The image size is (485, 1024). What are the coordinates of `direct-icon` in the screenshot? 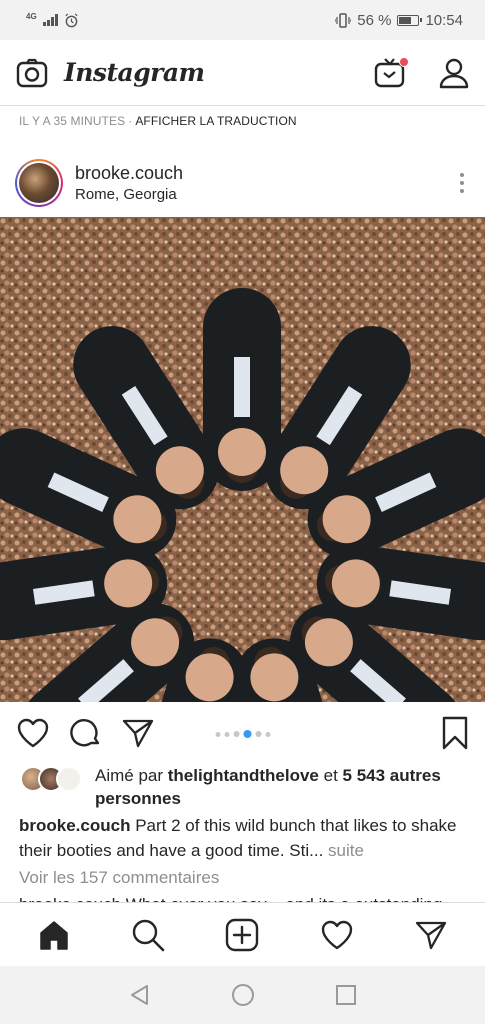 It's located at (431, 935).